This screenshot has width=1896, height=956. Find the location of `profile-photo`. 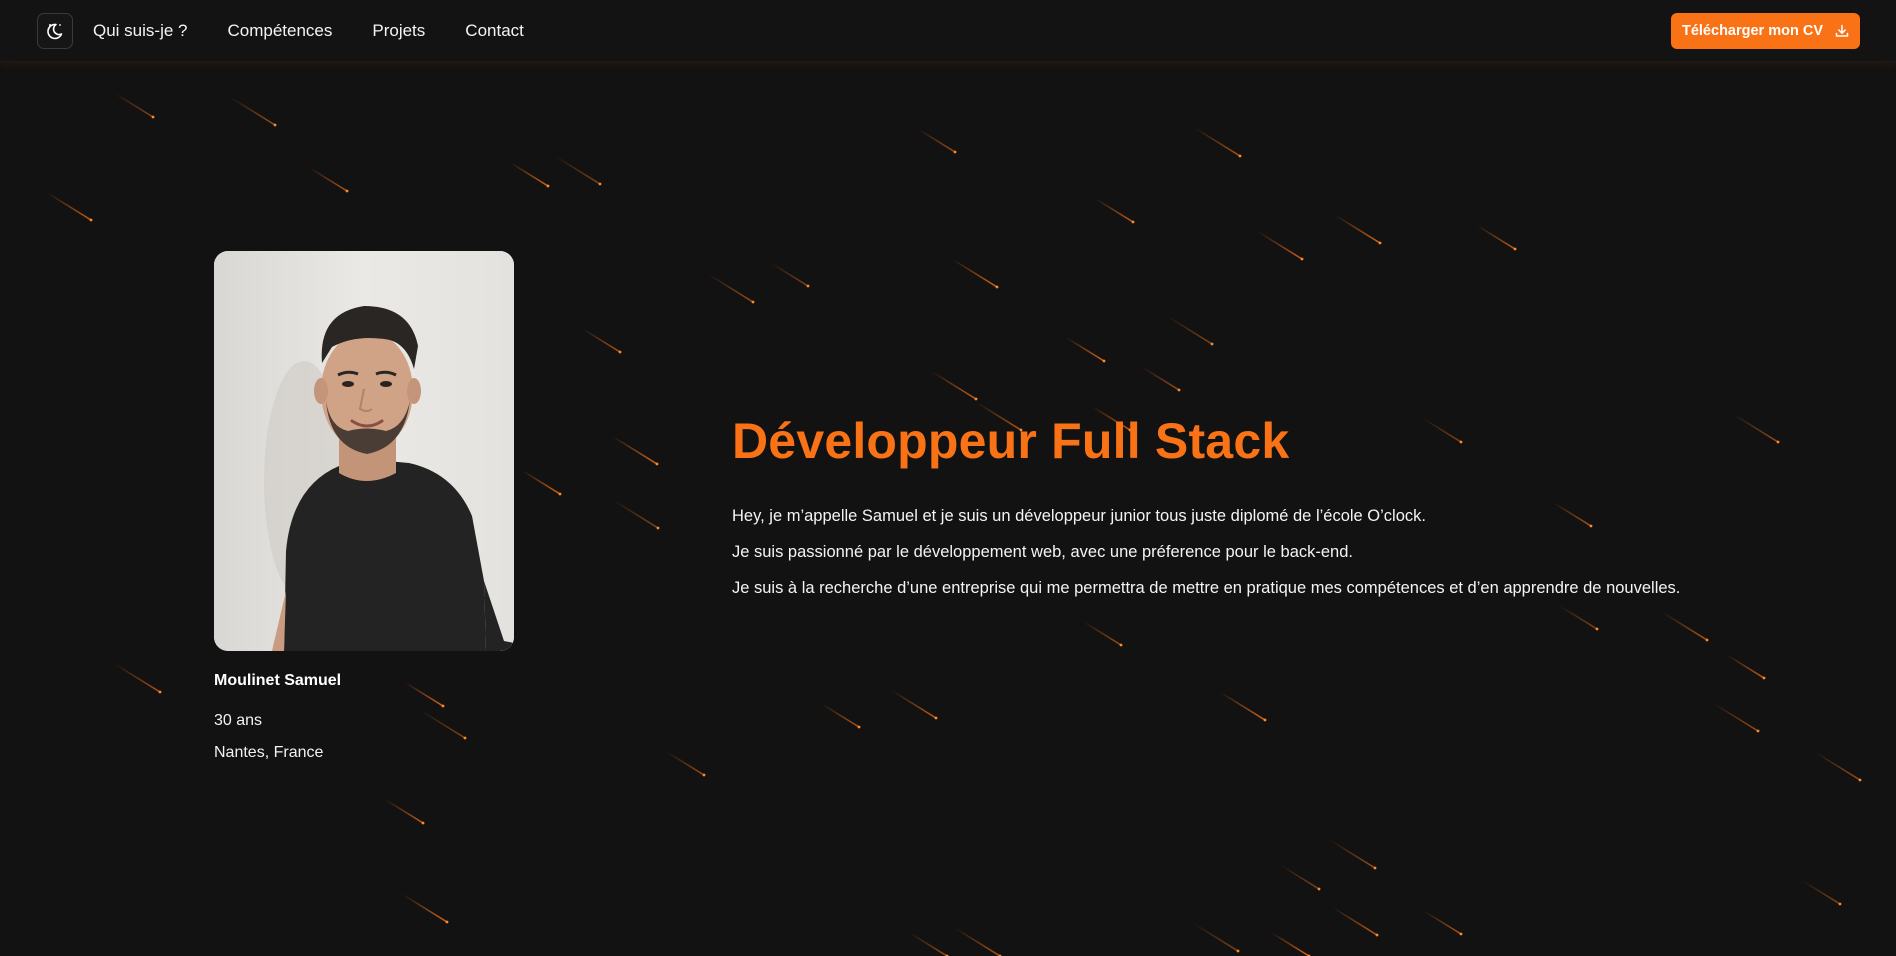

profile-photo is located at coordinates (364, 451).